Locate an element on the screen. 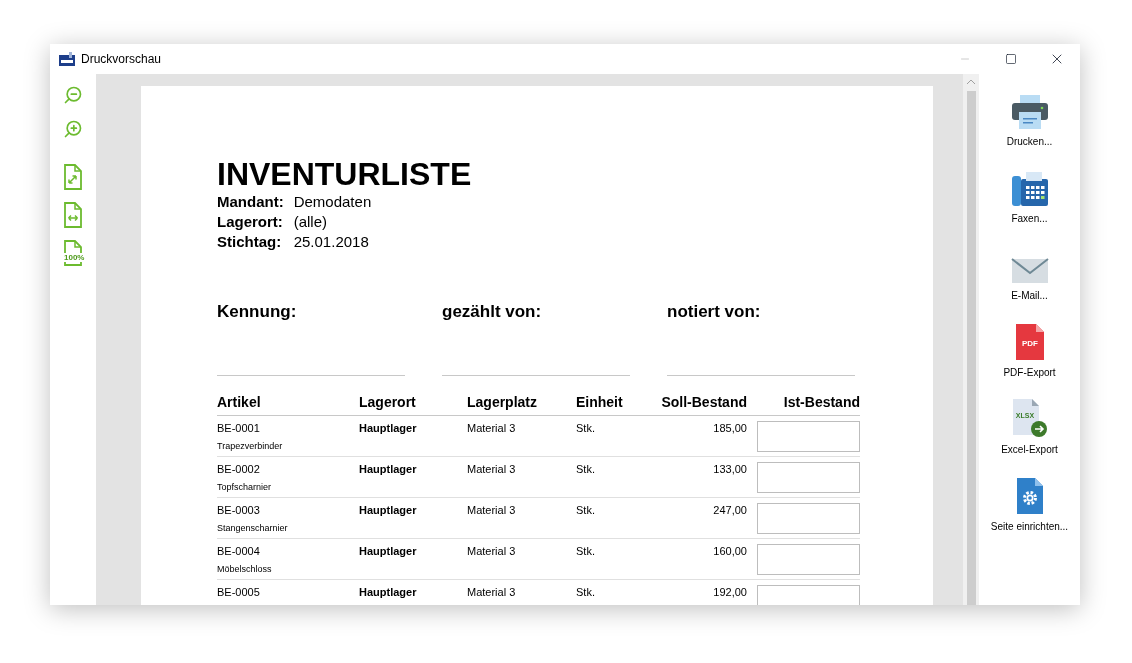  signature-label: gezählt von: is located at coordinates (492, 312).